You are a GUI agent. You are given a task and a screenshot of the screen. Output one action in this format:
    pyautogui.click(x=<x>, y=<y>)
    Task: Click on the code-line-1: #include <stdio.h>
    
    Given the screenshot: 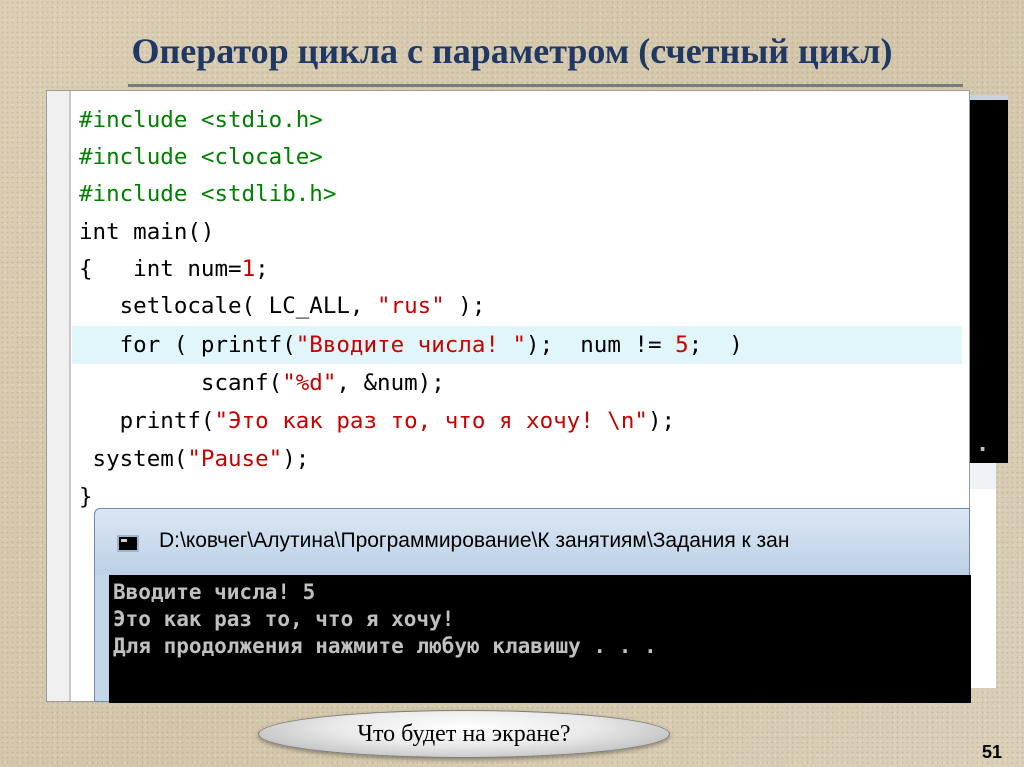 What is the action you would take?
    pyautogui.click(x=524, y=120)
    